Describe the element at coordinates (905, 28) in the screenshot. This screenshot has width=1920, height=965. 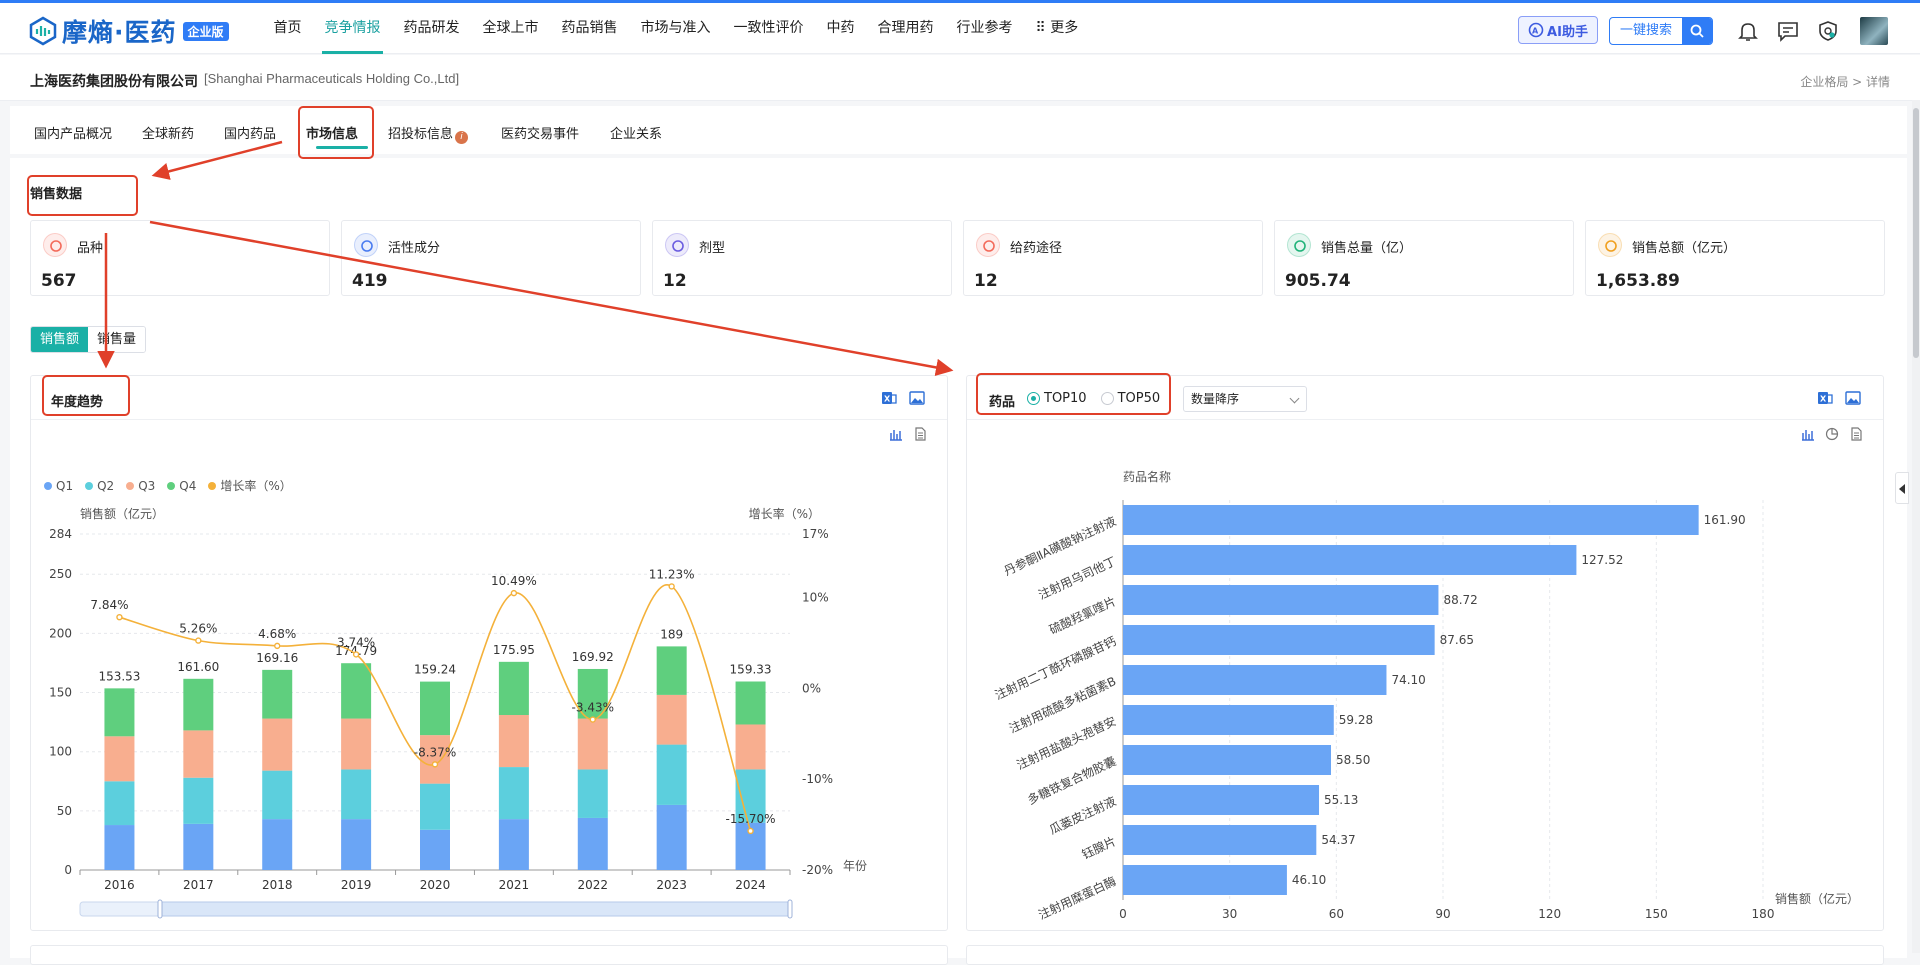
I see `nav-rational-use: 合理用药` at that location.